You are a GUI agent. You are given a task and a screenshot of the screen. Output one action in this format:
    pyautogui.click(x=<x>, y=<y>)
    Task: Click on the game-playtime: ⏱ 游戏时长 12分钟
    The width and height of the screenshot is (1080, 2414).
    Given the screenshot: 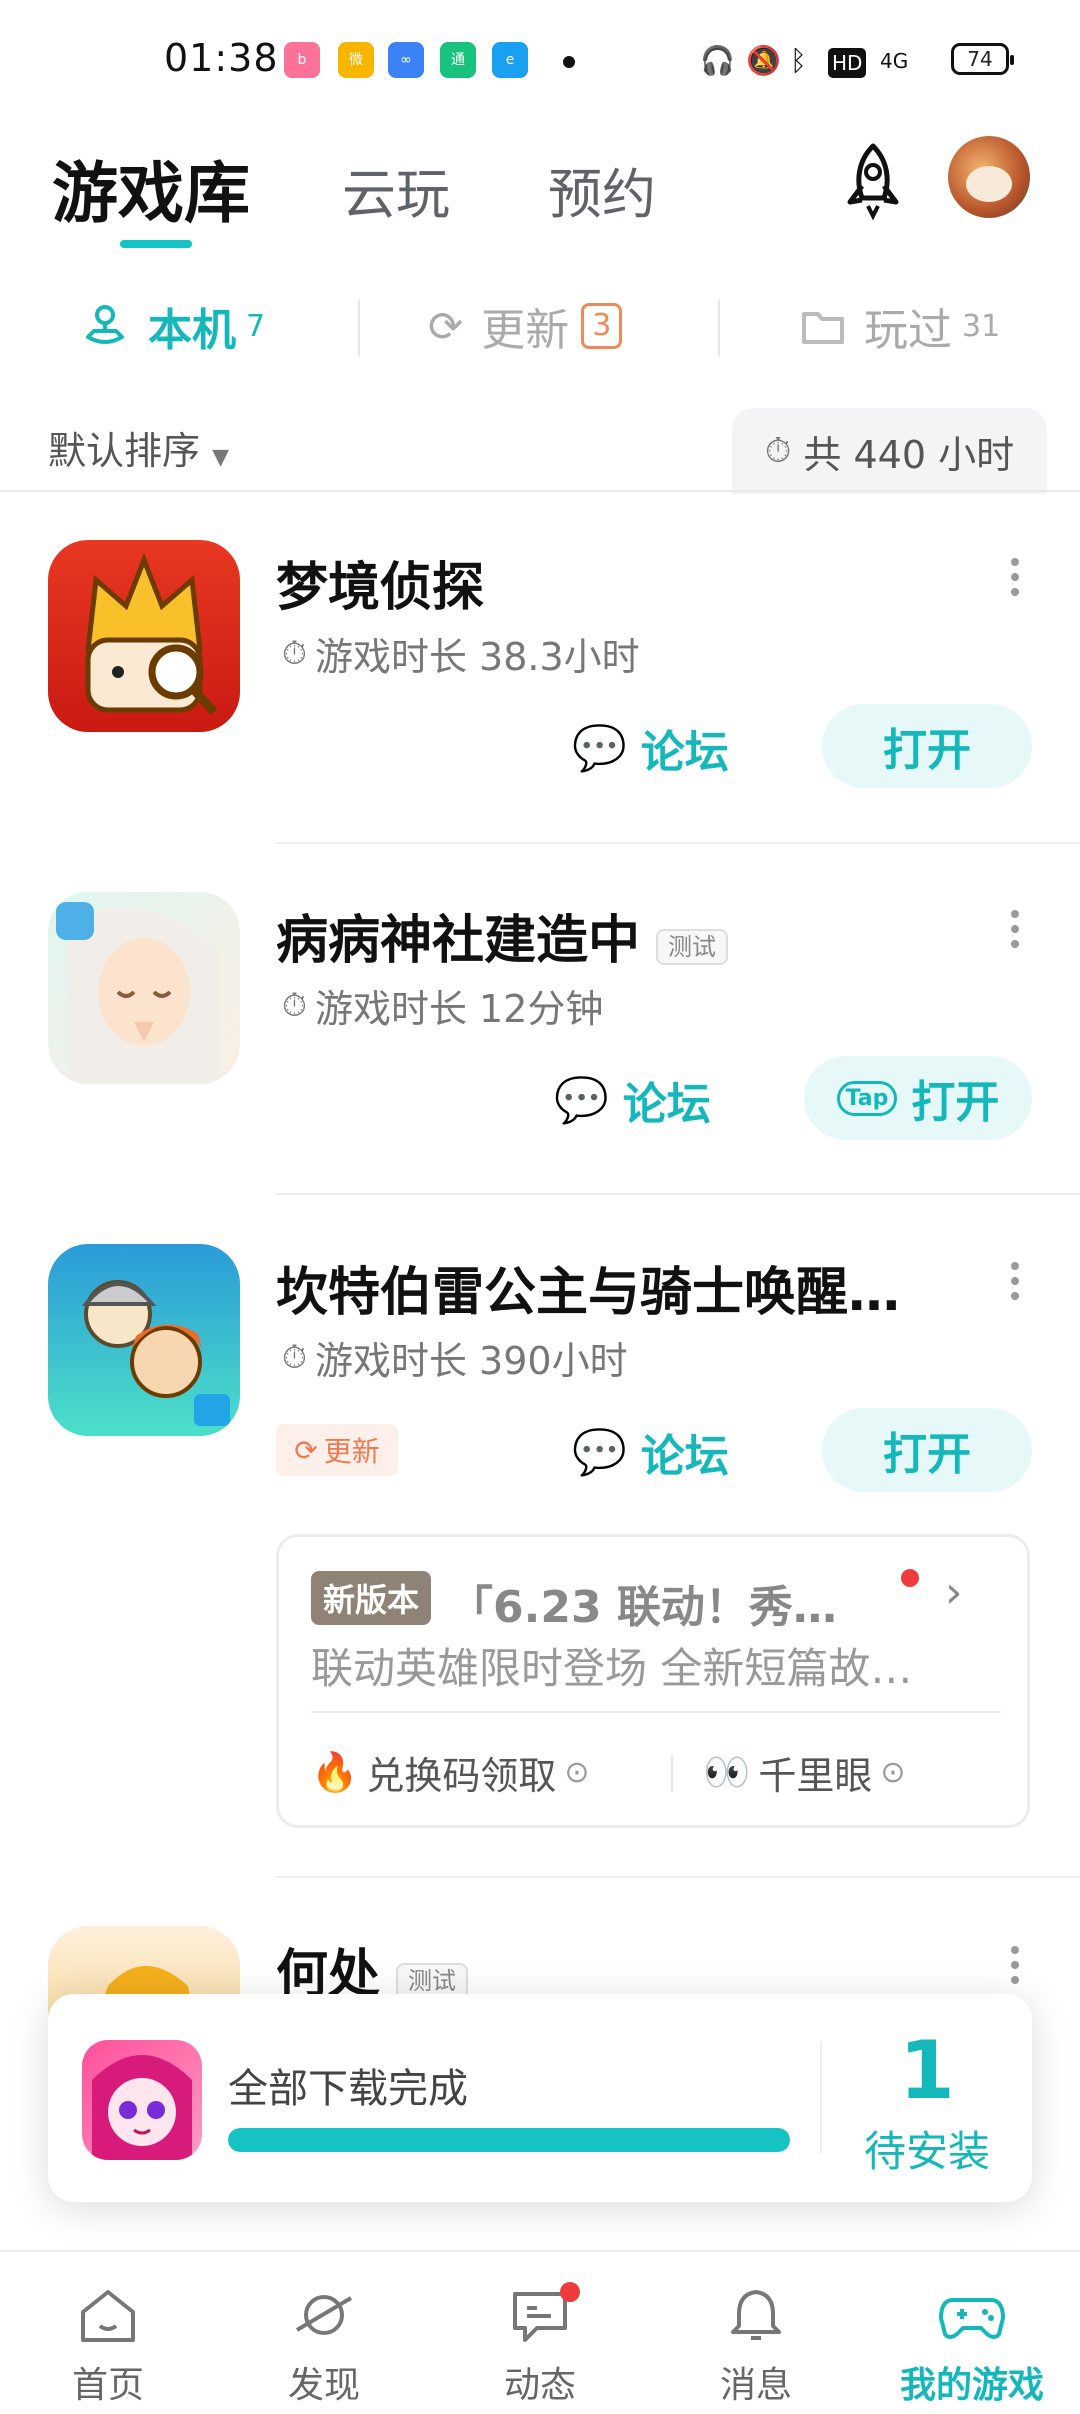 What is the action you would take?
    pyautogui.click(x=443, y=1008)
    